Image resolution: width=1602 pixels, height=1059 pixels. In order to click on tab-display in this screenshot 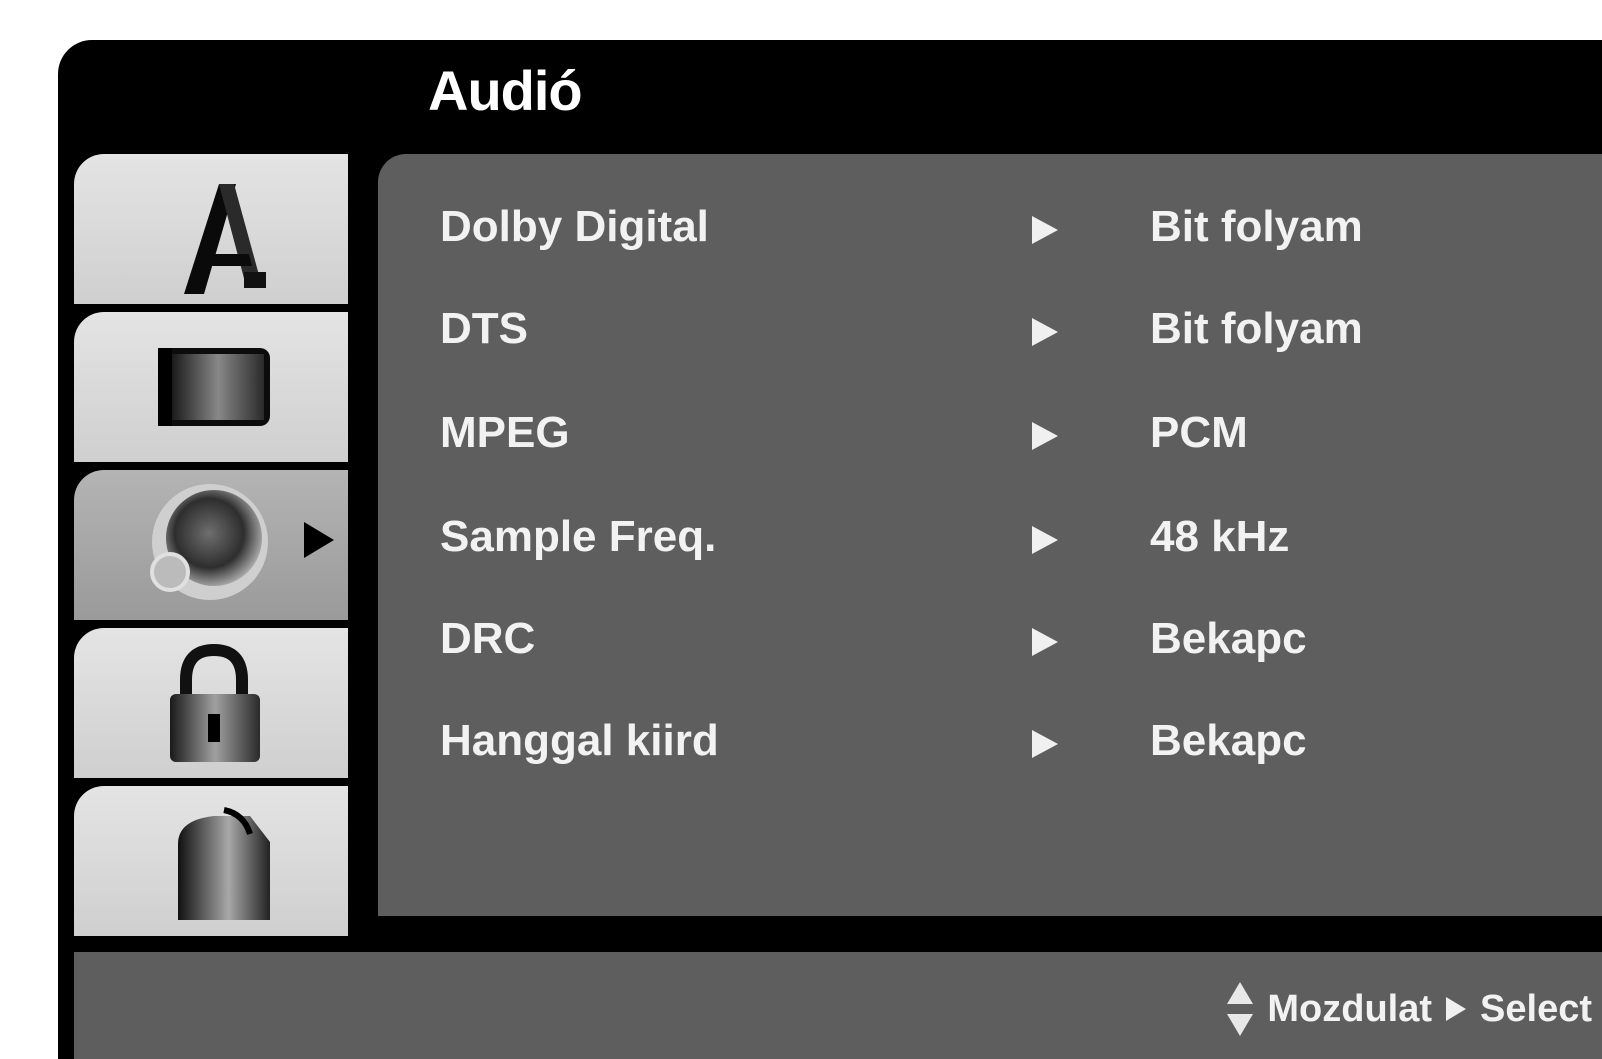, I will do `click(211, 387)`.